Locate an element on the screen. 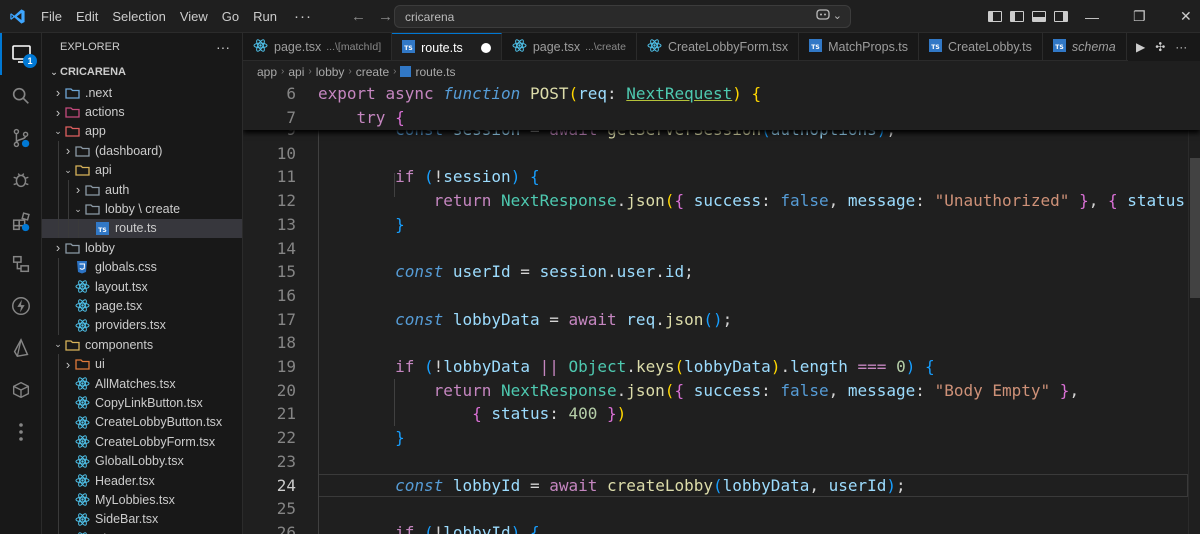  indent-guide is located at coordinates (58, 228).